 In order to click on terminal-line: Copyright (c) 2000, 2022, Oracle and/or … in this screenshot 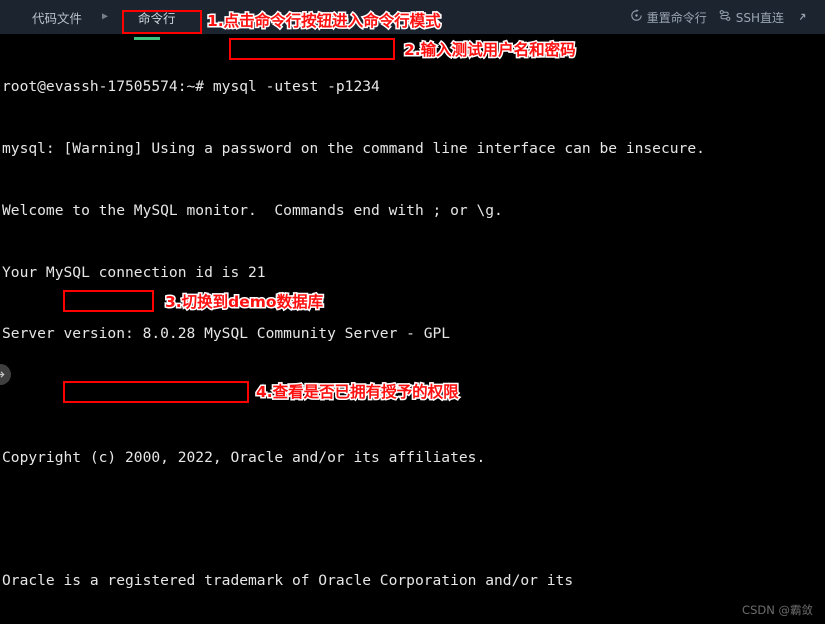, I will do `click(244, 457)`.